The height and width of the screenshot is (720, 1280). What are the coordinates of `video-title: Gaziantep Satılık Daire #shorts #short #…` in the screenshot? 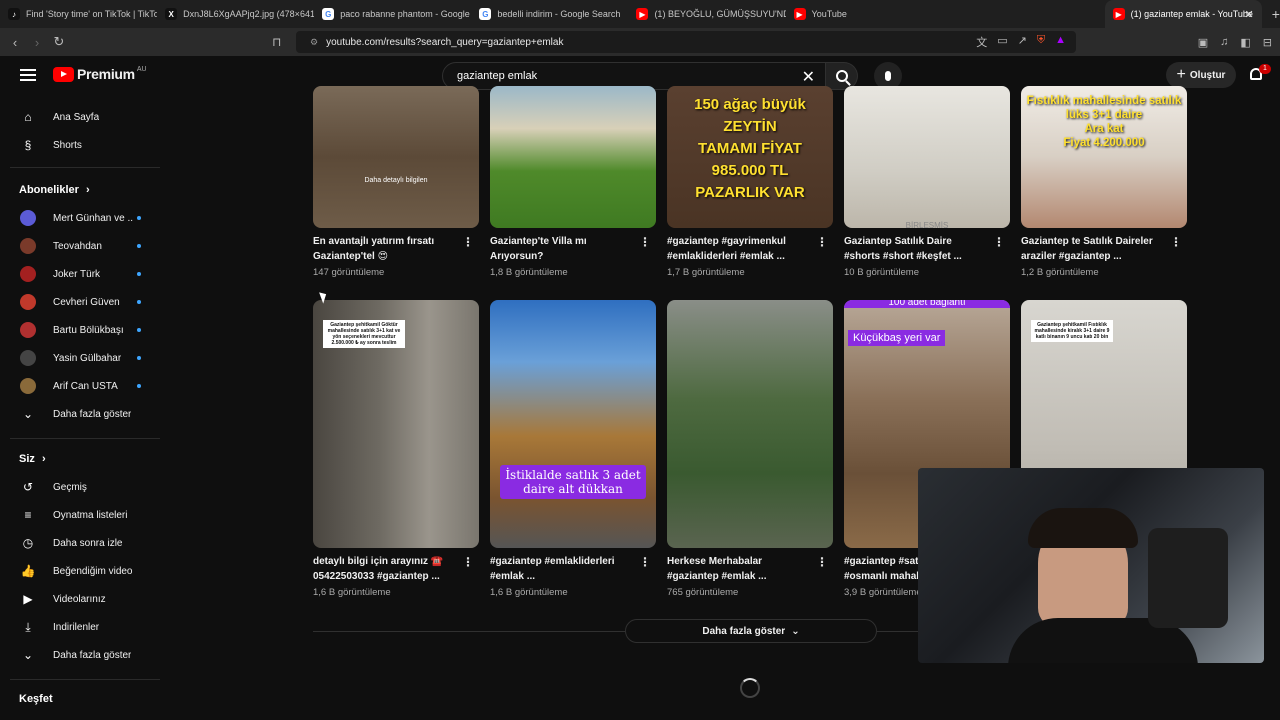 It's located at (917, 249).